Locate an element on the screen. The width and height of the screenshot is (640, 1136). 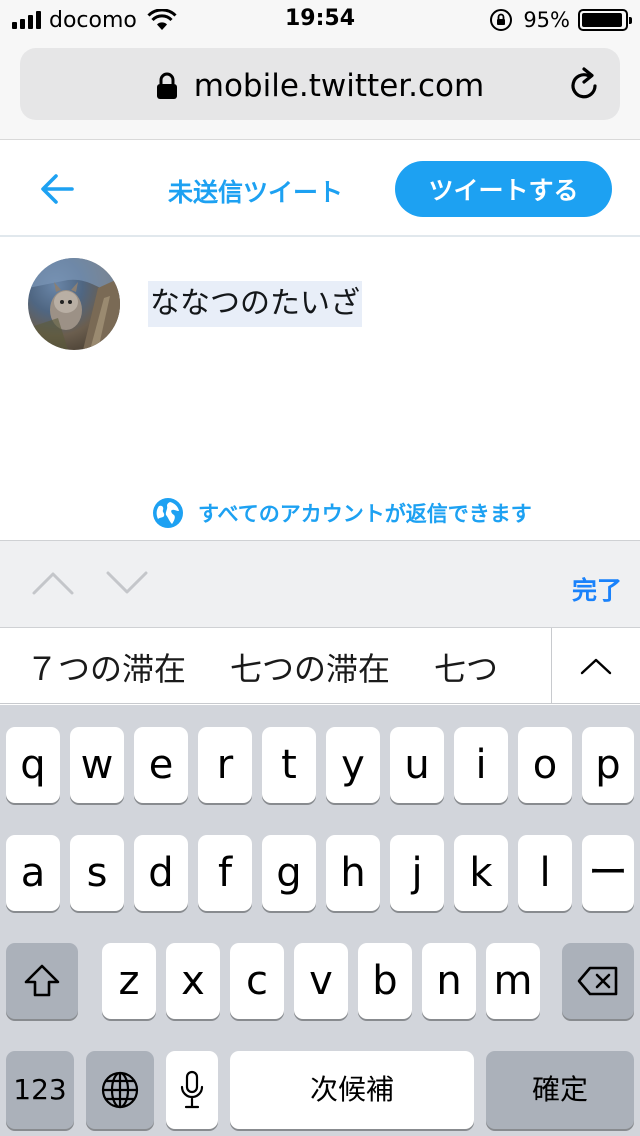
chevron-down-icon is located at coordinates (127, 583).